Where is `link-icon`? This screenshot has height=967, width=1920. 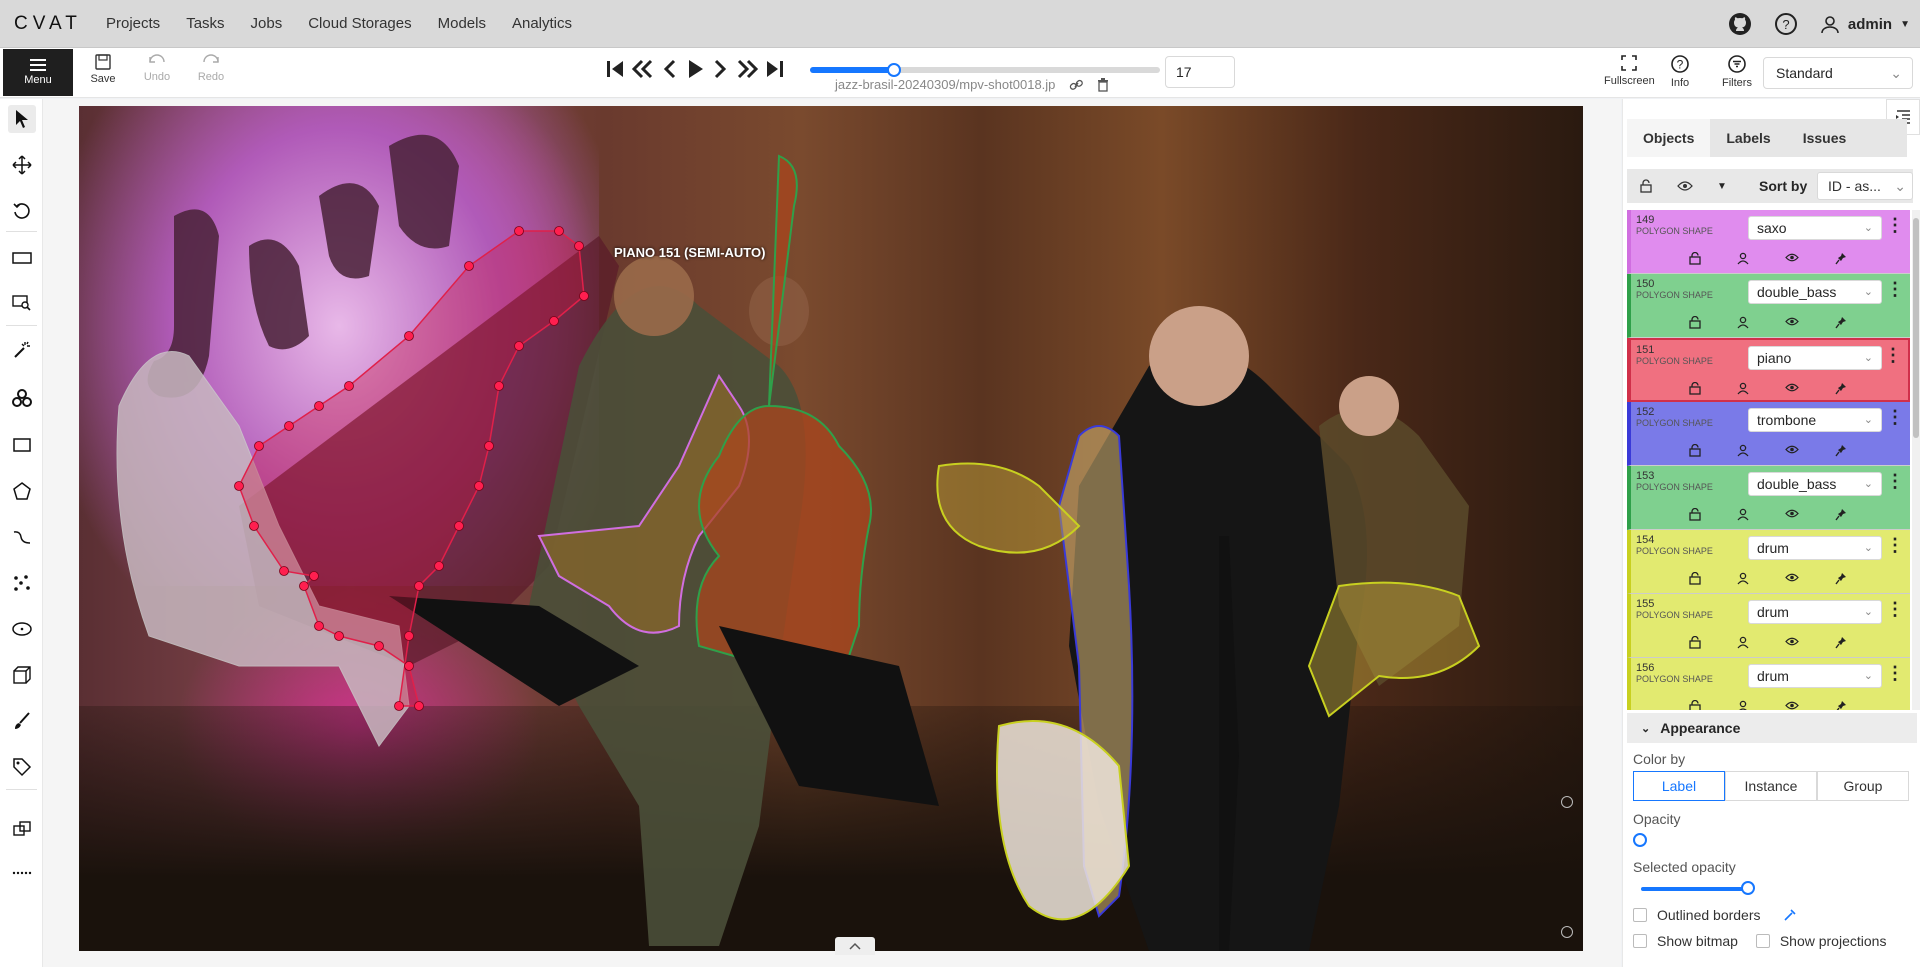
link-icon is located at coordinates (1076, 85).